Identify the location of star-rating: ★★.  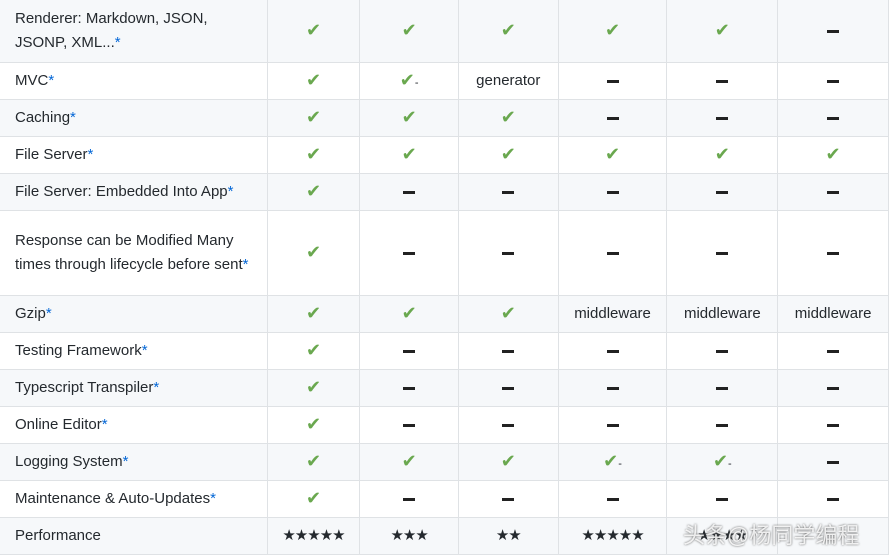
(508, 535).